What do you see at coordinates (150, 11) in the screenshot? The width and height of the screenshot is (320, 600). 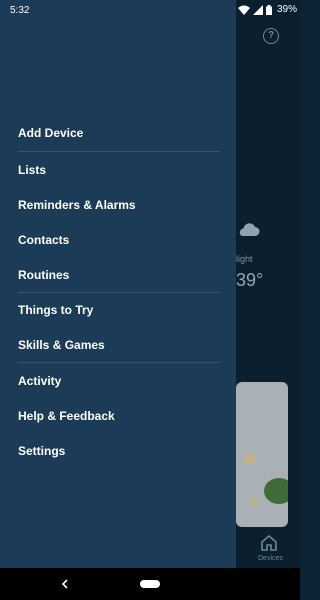 I see `status-bar: 5:32 39%` at bounding box center [150, 11].